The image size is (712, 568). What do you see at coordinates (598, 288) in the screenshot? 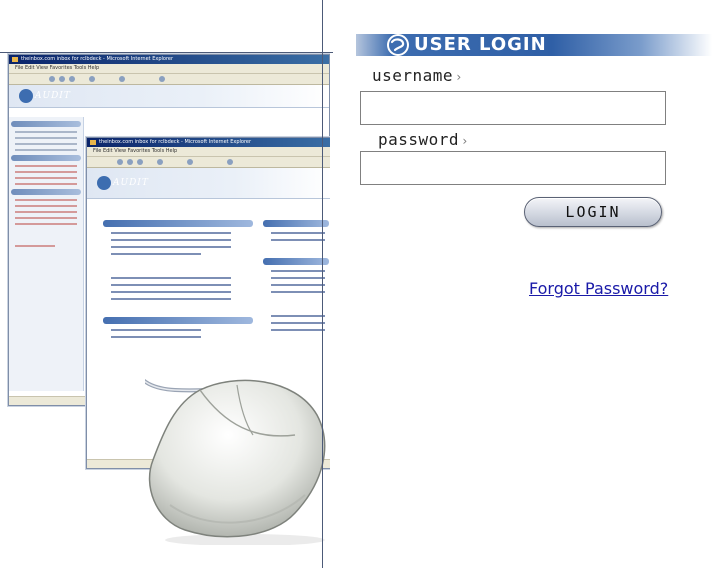
I see `forgot-password-link: Forgot Password?` at bounding box center [598, 288].